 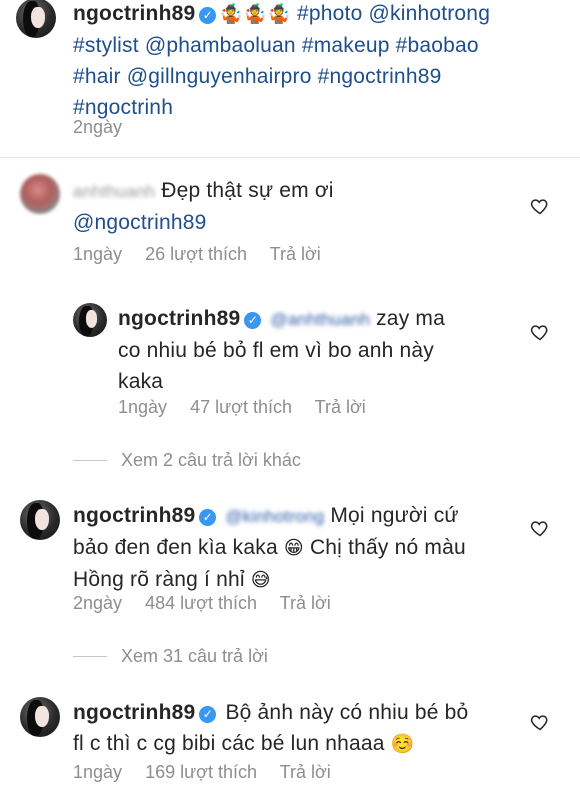 What do you see at coordinates (340, 407) in the screenshot?
I see `comment-2-reply: Trả lời` at bounding box center [340, 407].